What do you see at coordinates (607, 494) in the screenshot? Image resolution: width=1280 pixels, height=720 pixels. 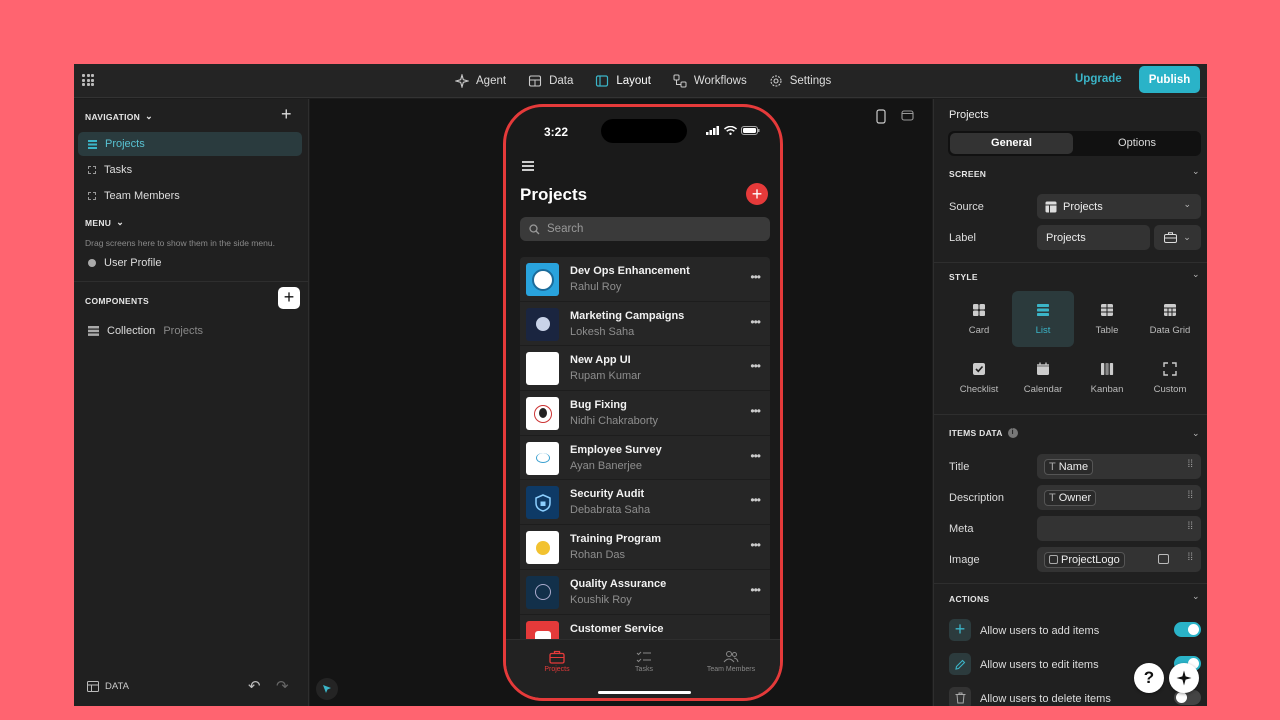 I see `item-title: Security Audit` at bounding box center [607, 494].